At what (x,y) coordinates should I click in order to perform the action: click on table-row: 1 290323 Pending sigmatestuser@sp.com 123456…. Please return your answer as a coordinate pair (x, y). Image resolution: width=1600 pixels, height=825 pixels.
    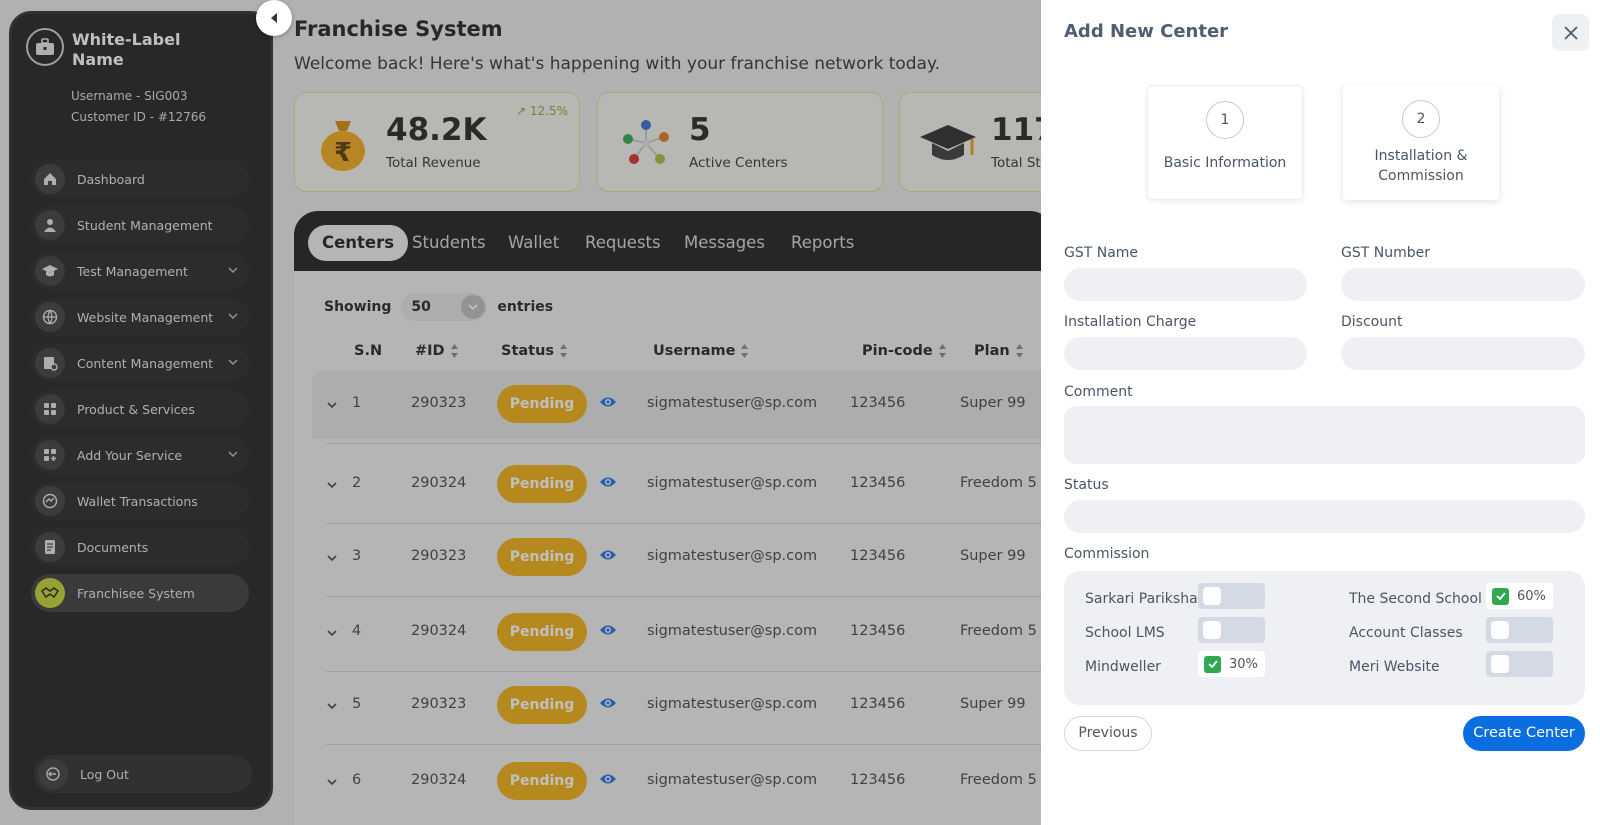
    Looking at the image, I should click on (683, 405).